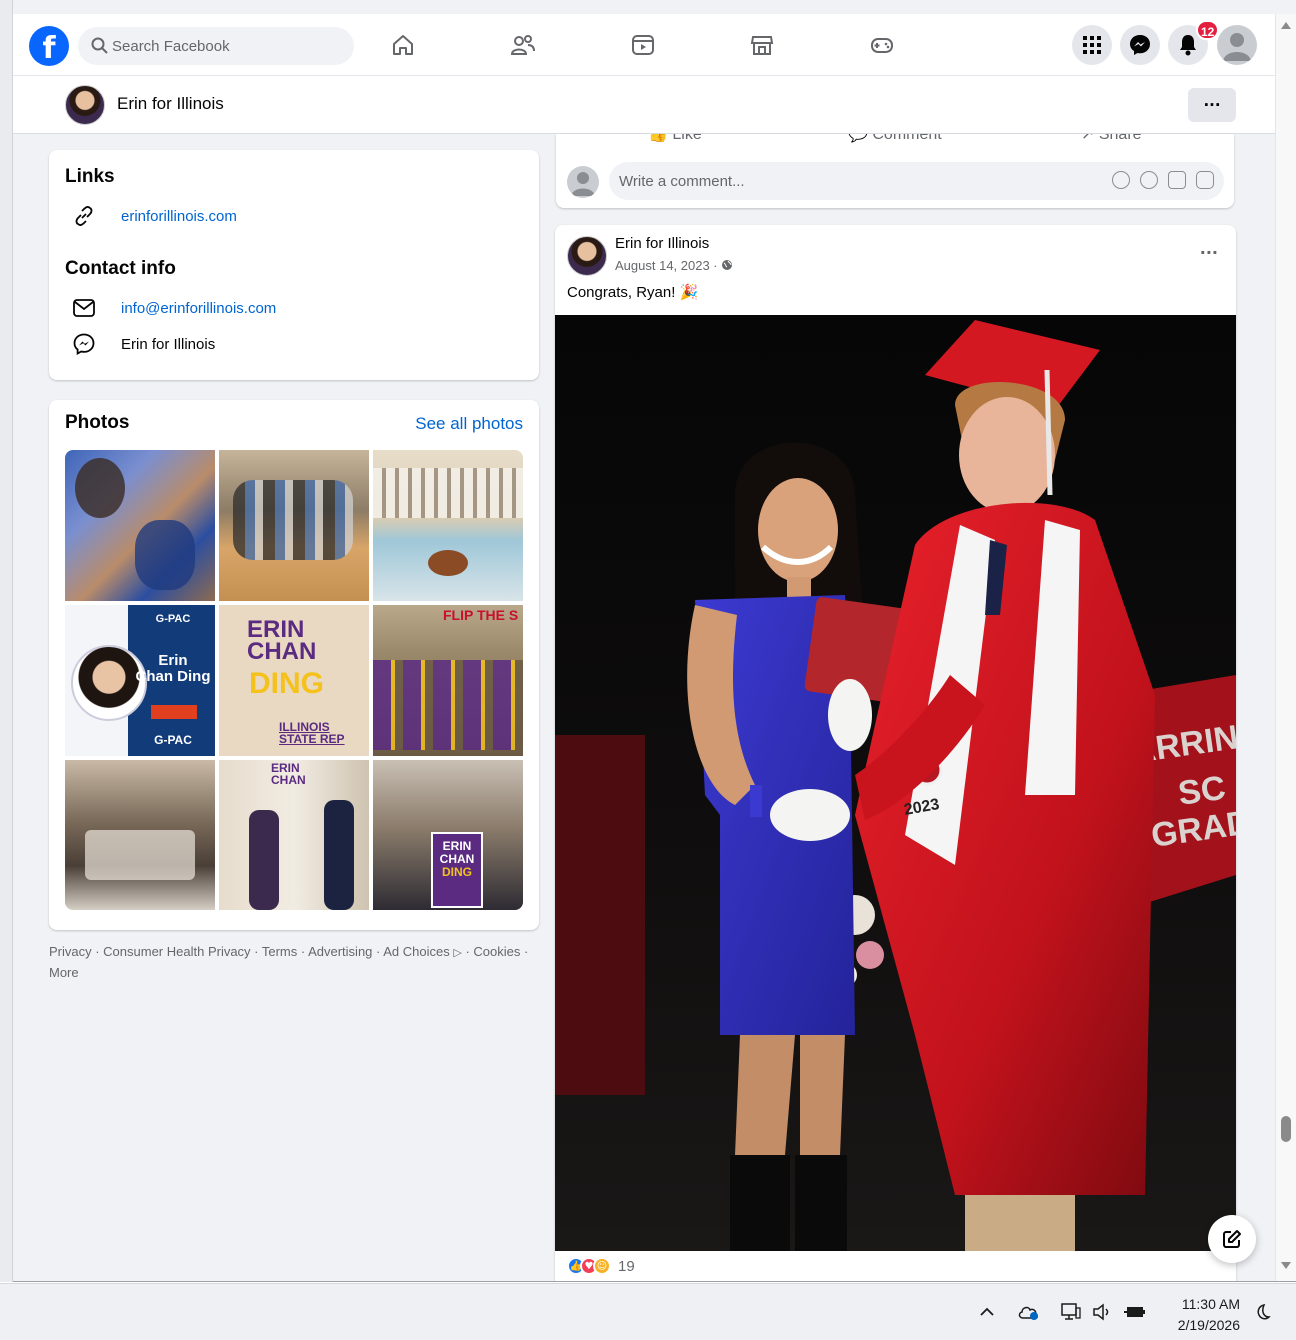 This screenshot has height=1340, width=1296. Describe the element at coordinates (1286, 25) in the screenshot. I see `scroll-up-arrow-icon` at that location.